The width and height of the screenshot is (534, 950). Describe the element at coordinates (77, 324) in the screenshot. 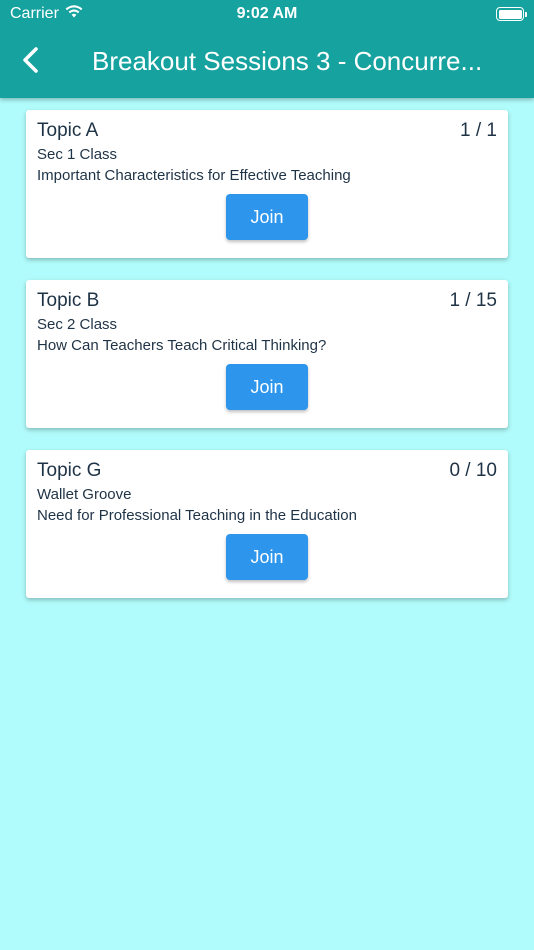

I see `session-class: Sec 2 Class` at that location.